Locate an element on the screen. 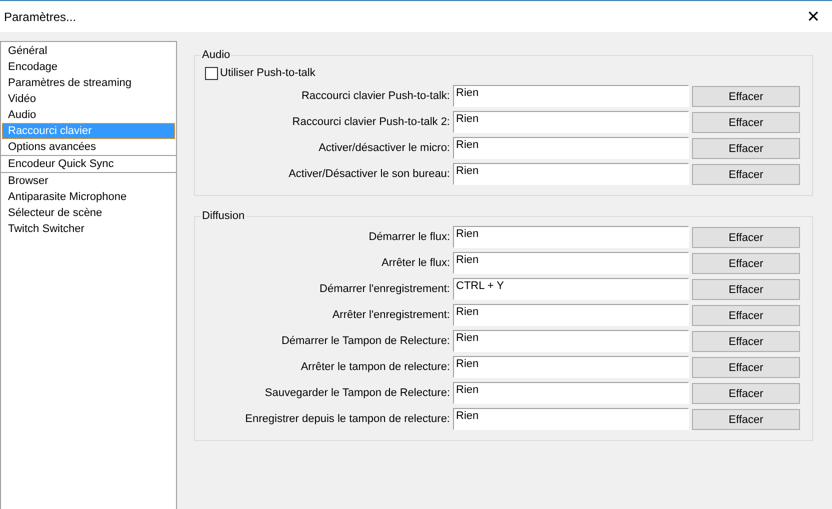  sidebar-item: Sélecteur de scène is located at coordinates (88, 213).